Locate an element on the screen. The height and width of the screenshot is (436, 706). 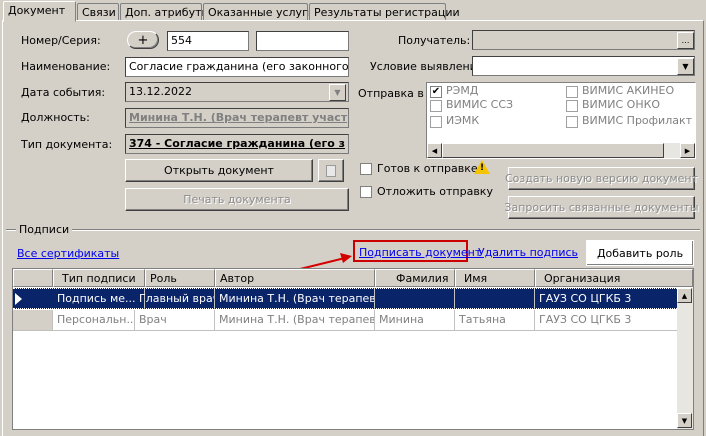
cell-role: Главный врач is located at coordinates (175, 299).